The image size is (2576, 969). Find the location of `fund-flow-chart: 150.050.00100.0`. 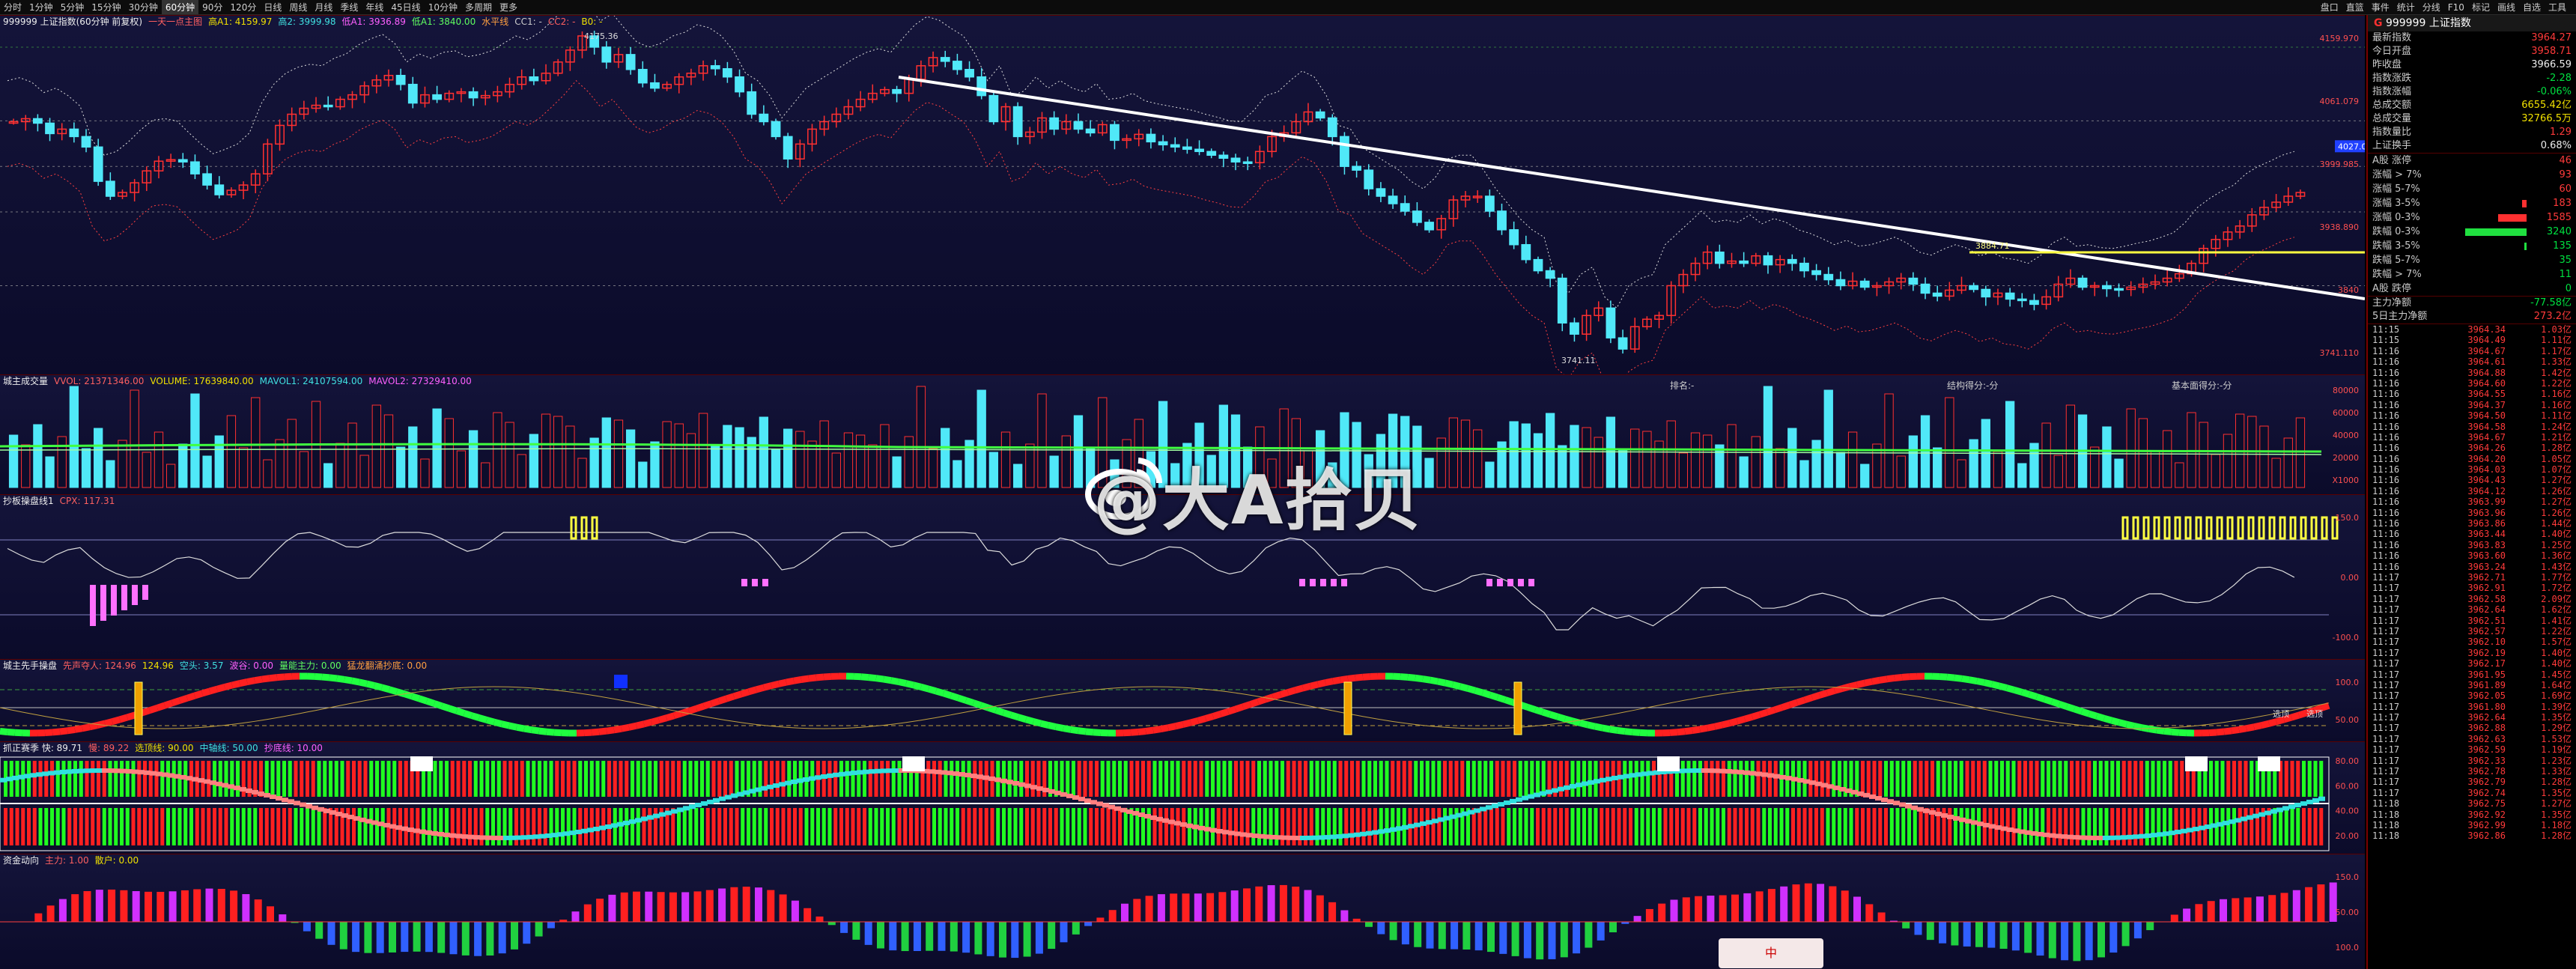

fund-flow-chart: 150.050.00100.0 is located at coordinates (1182, 911).